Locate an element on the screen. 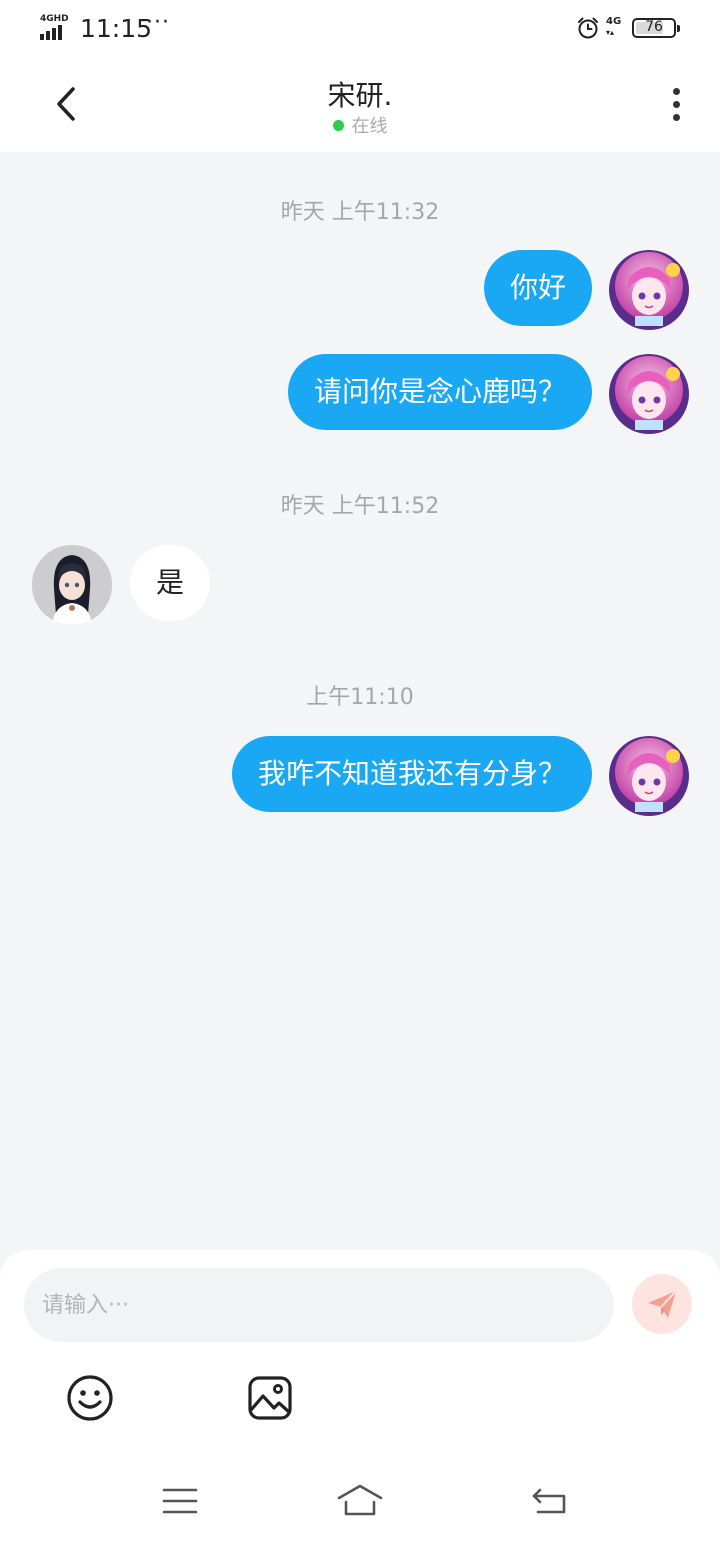 This screenshot has height=1544, width=720. network-type: 4GHD is located at coordinates (54, 19).